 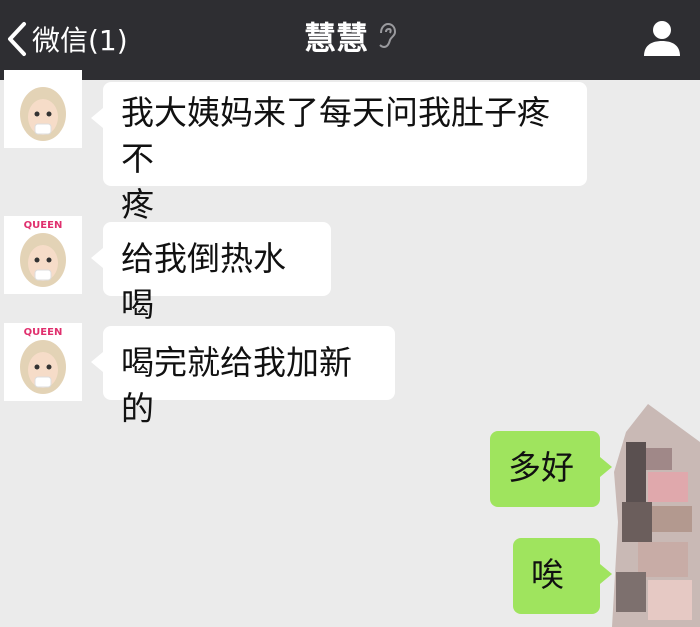 I want to click on message-text: 多好, so click(x=541, y=467).